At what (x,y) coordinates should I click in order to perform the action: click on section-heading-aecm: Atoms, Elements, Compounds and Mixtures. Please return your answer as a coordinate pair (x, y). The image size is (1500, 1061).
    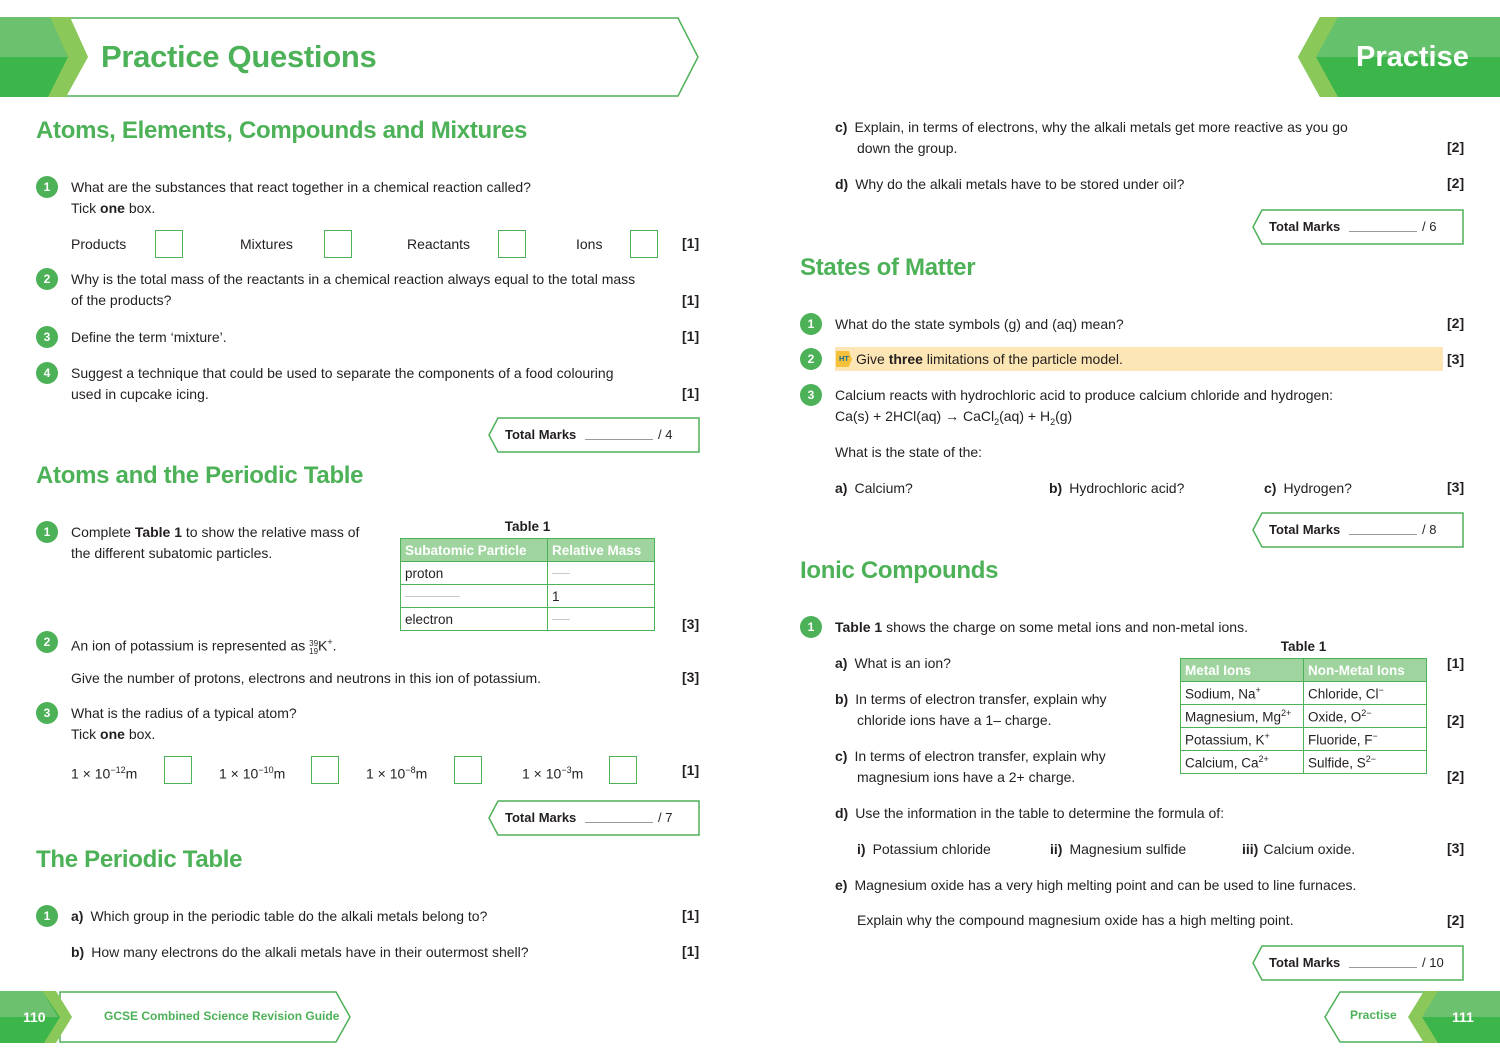
    Looking at the image, I should click on (282, 130).